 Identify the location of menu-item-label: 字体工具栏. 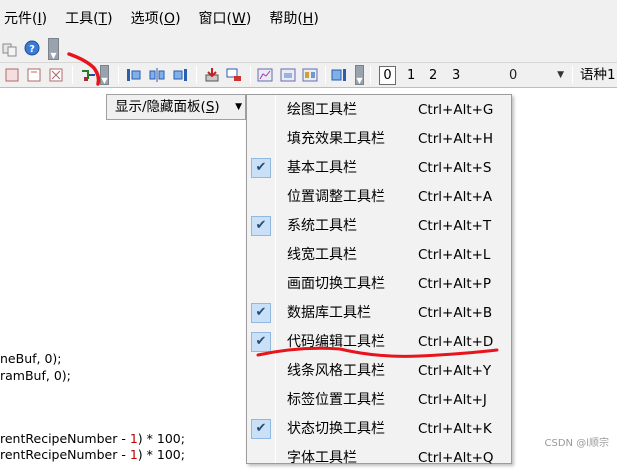
(322, 458).